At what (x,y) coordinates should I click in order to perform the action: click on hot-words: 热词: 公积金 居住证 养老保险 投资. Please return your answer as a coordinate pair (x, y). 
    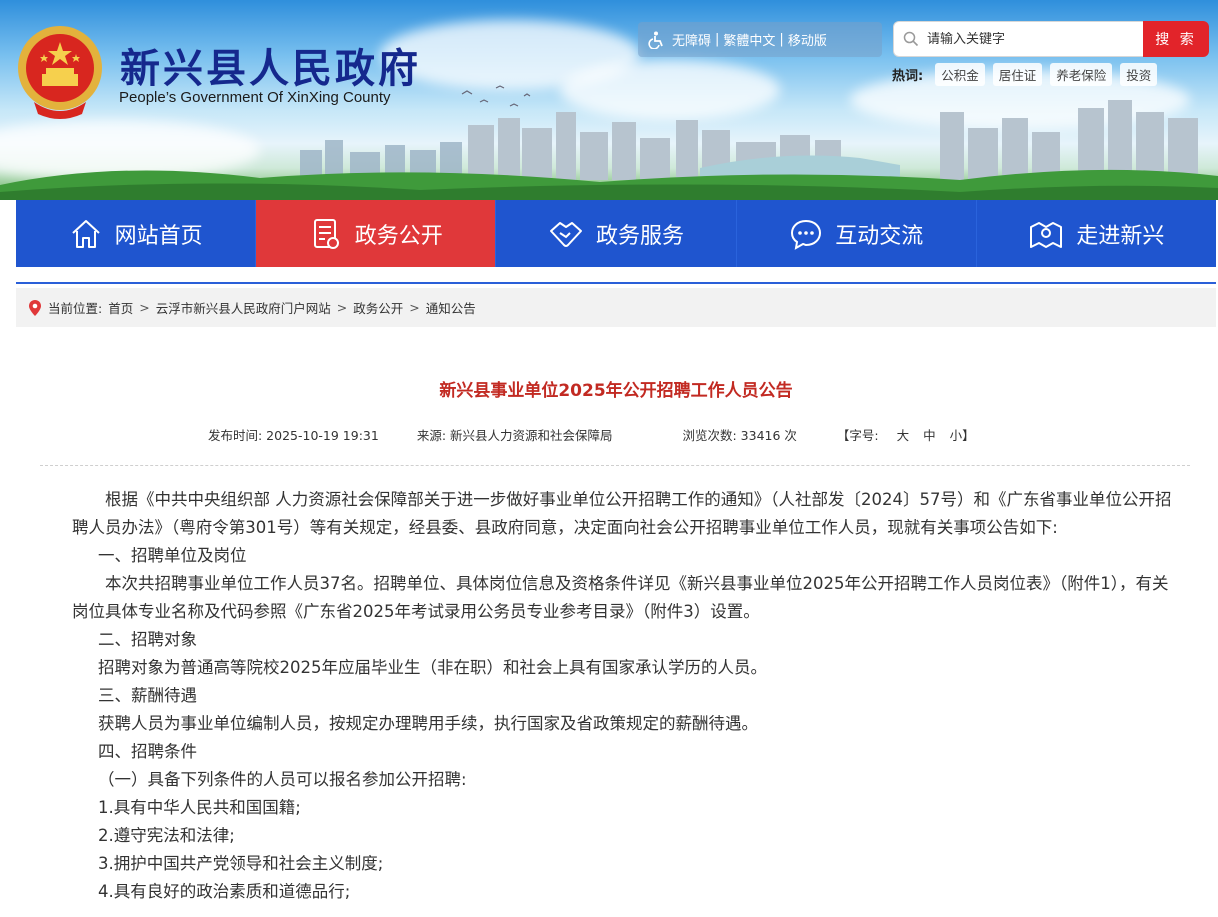
    Looking at the image, I should click on (1028, 74).